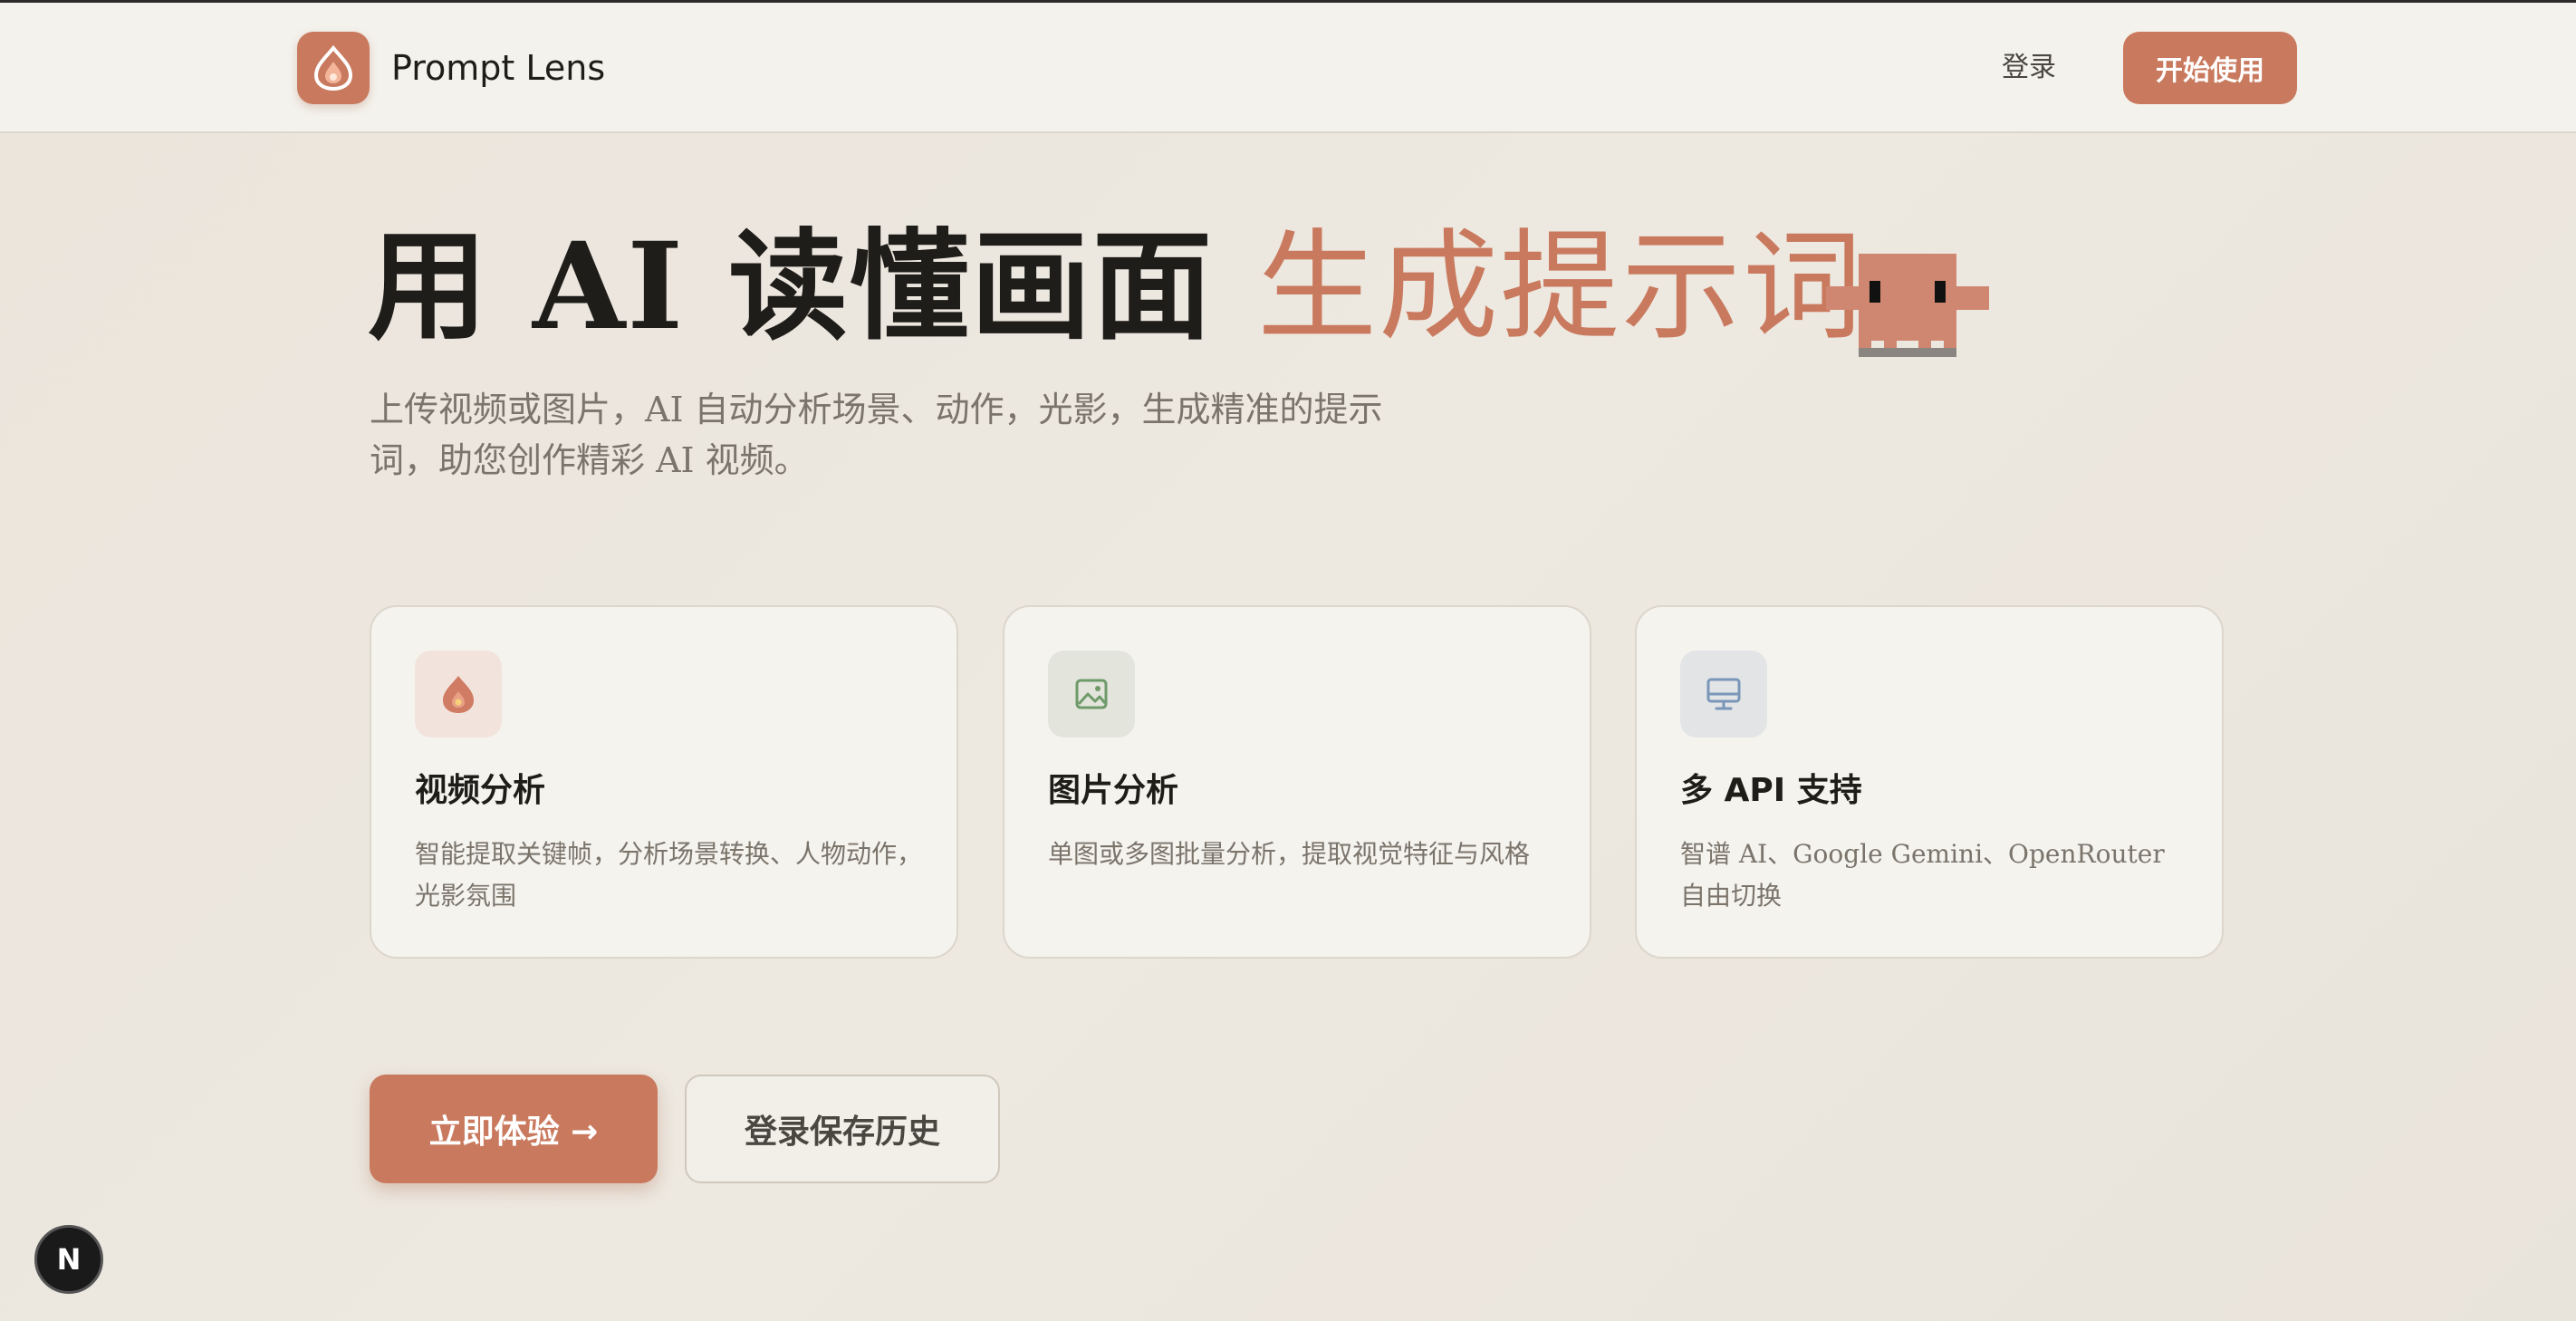 This screenshot has height=1321, width=2576. Describe the element at coordinates (480, 790) in the screenshot. I see `feature-title: 视频分析` at that location.